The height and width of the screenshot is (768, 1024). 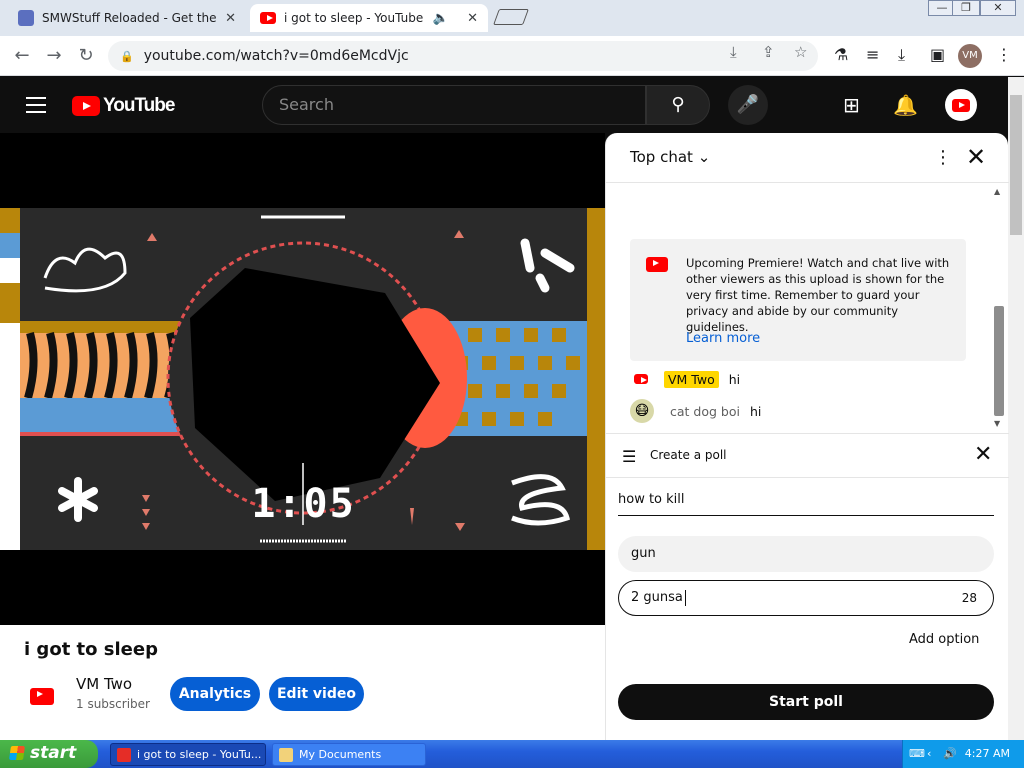 What do you see at coordinates (276, 56) in the screenshot?
I see `url-text: youtube.com/watch?v=0md6eMcdVjc` at bounding box center [276, 56].